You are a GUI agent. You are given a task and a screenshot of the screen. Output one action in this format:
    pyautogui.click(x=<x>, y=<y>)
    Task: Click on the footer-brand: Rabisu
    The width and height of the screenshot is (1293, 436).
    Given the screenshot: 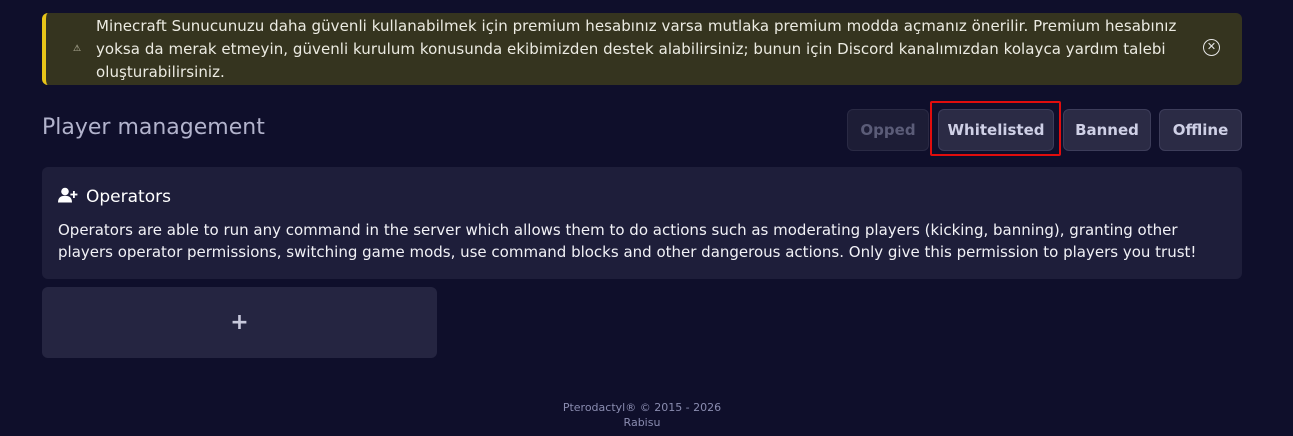 What is the action you would take?
    pyautogui.click(x=642, y=422)
    